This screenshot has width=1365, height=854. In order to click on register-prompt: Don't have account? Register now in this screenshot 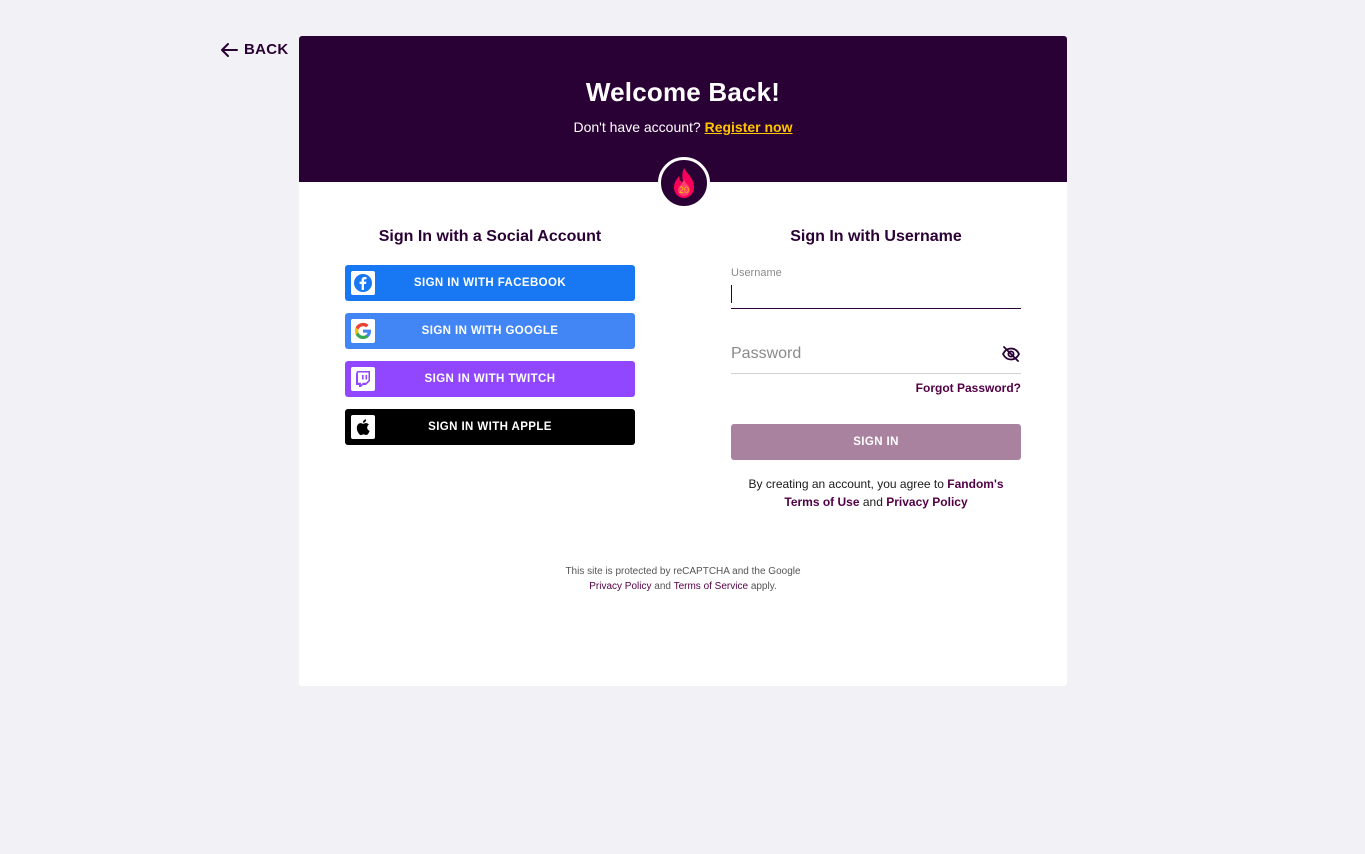, I will do `click(683, 127)`.